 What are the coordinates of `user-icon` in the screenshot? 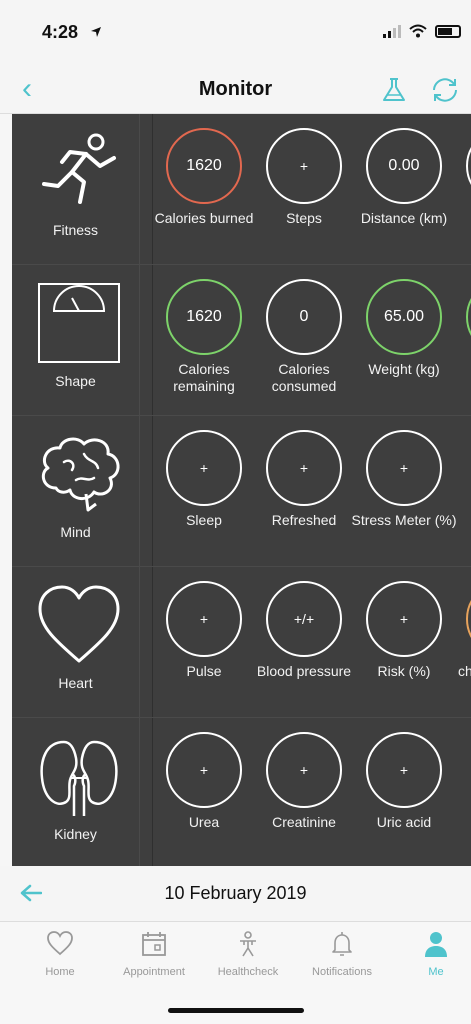 It's located at (436, 944).